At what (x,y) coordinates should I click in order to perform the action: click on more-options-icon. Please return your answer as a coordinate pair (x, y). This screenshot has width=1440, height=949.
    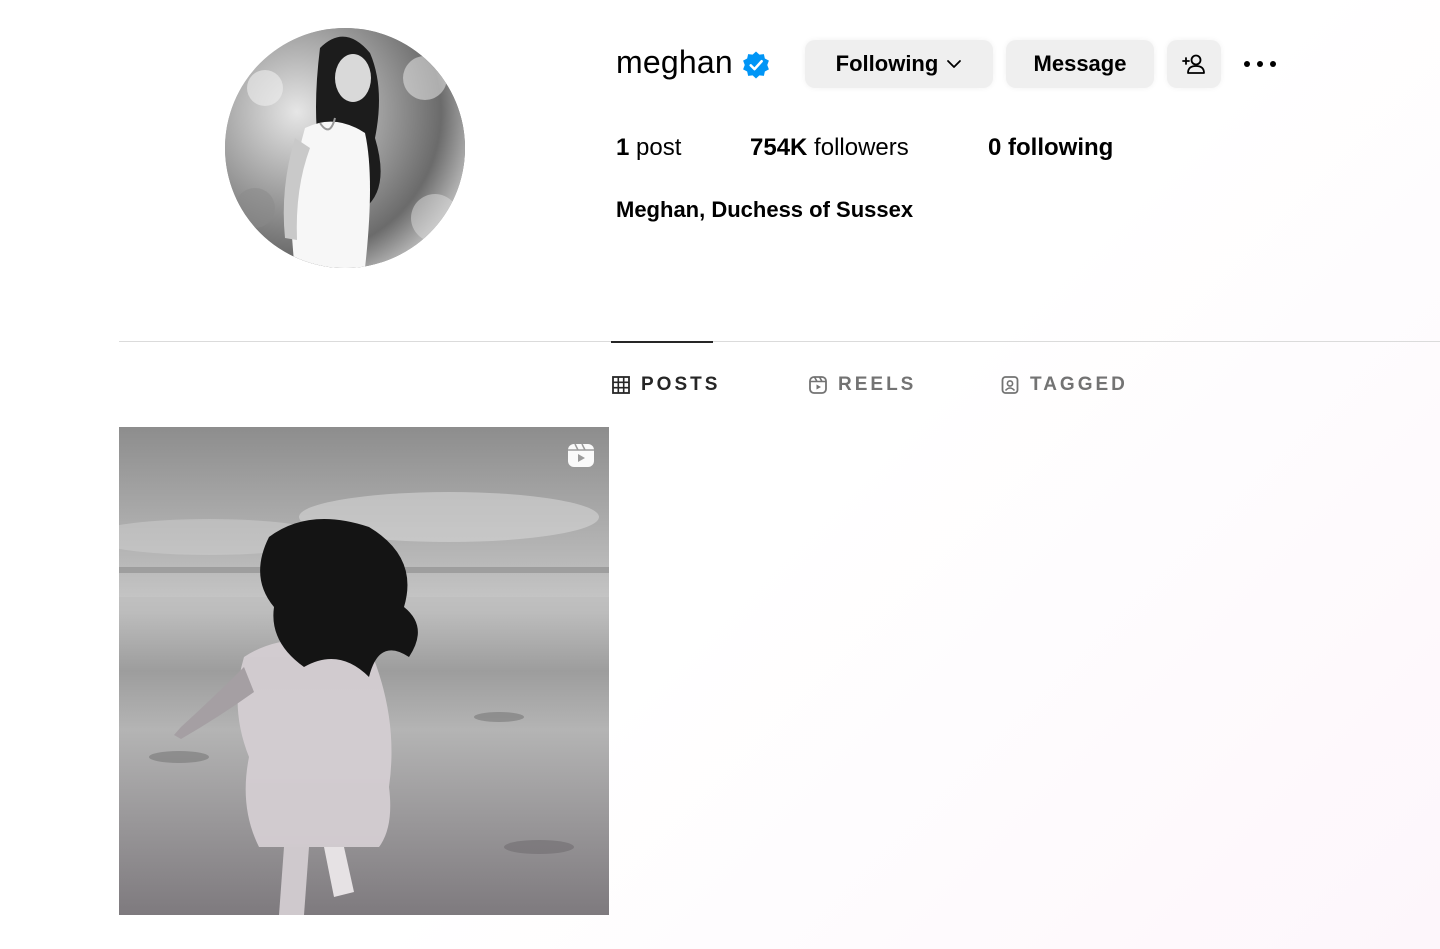
    Looking at the image, I should click on (1260, 64).